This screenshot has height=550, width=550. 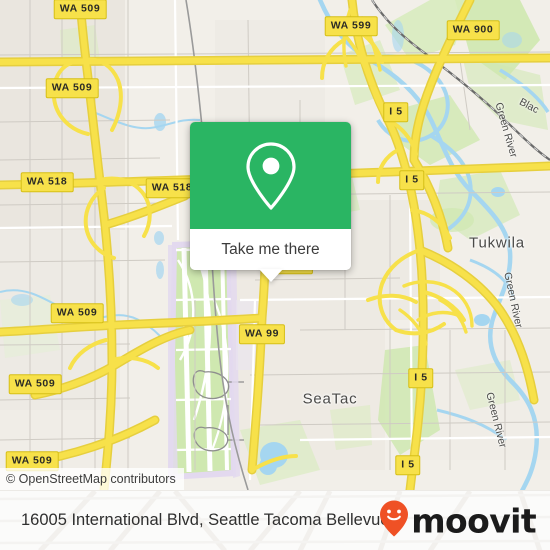 I want to click on shield-i5-s1: I 5, so click(x=421, y=378).